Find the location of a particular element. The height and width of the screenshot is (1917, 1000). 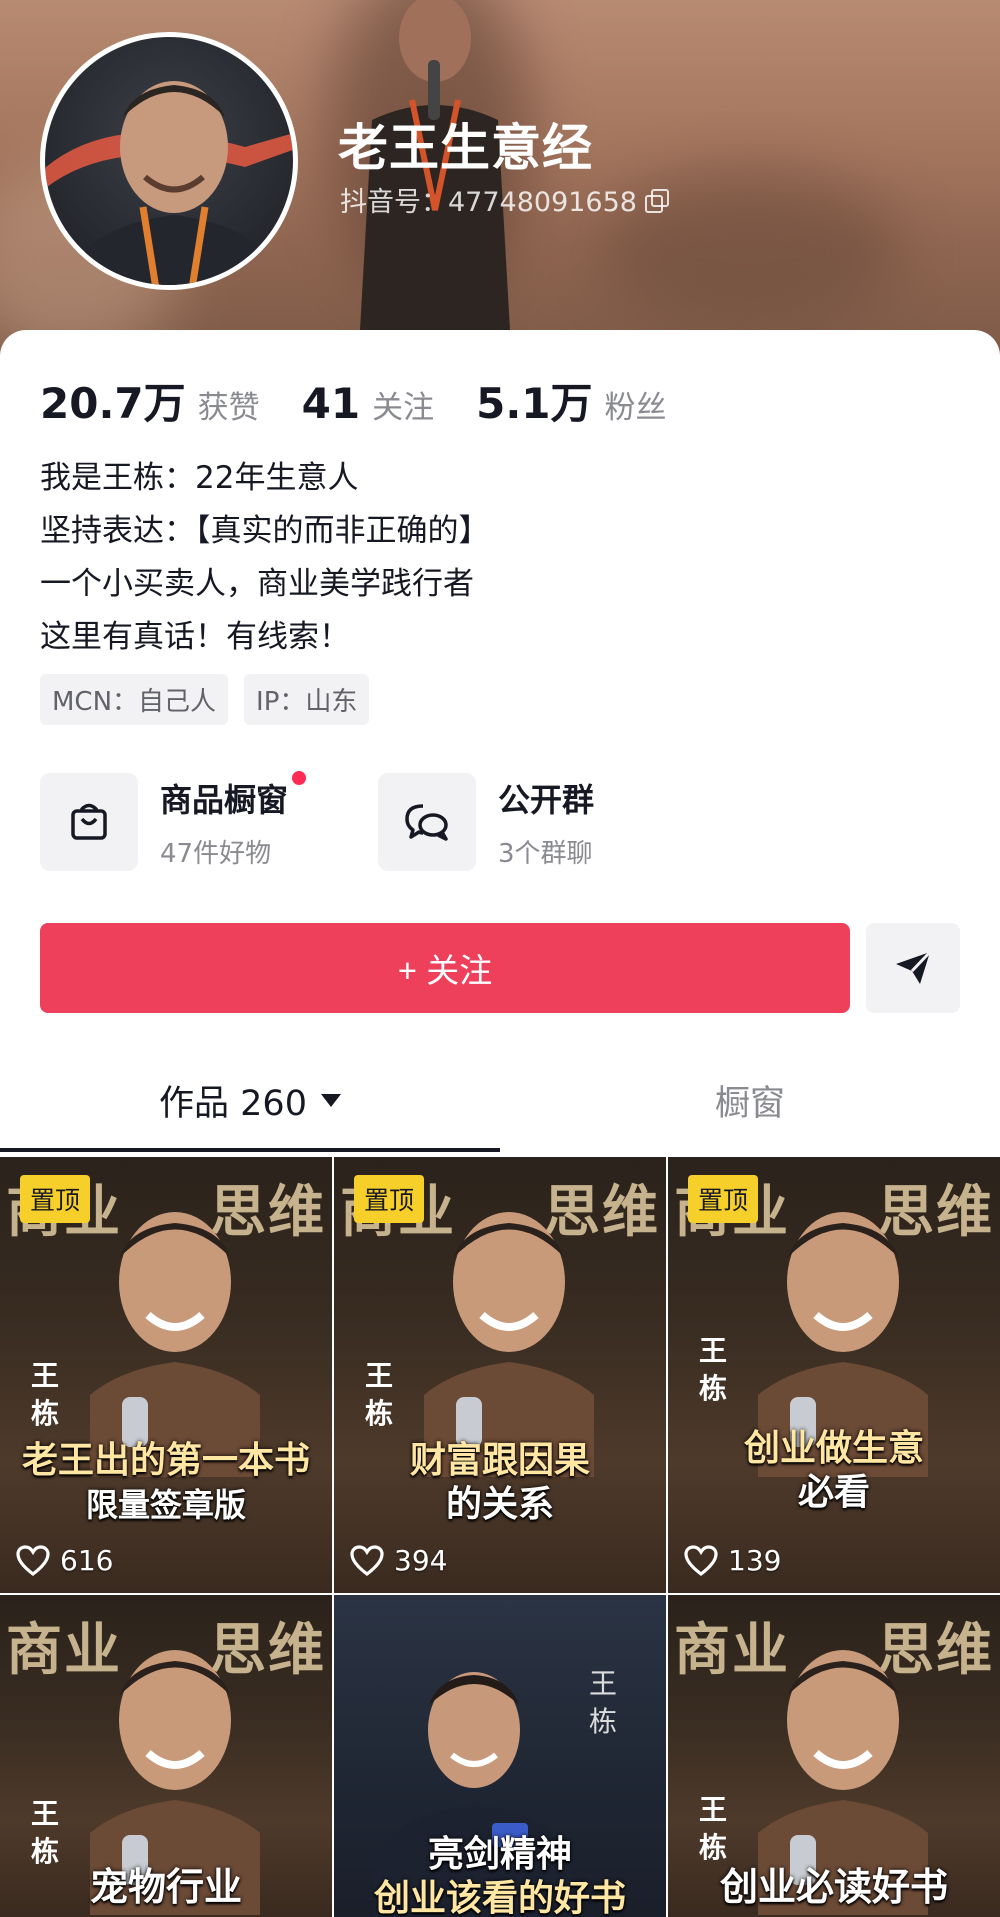

follow-button: + 关注 is located at coordinates (445, 968).